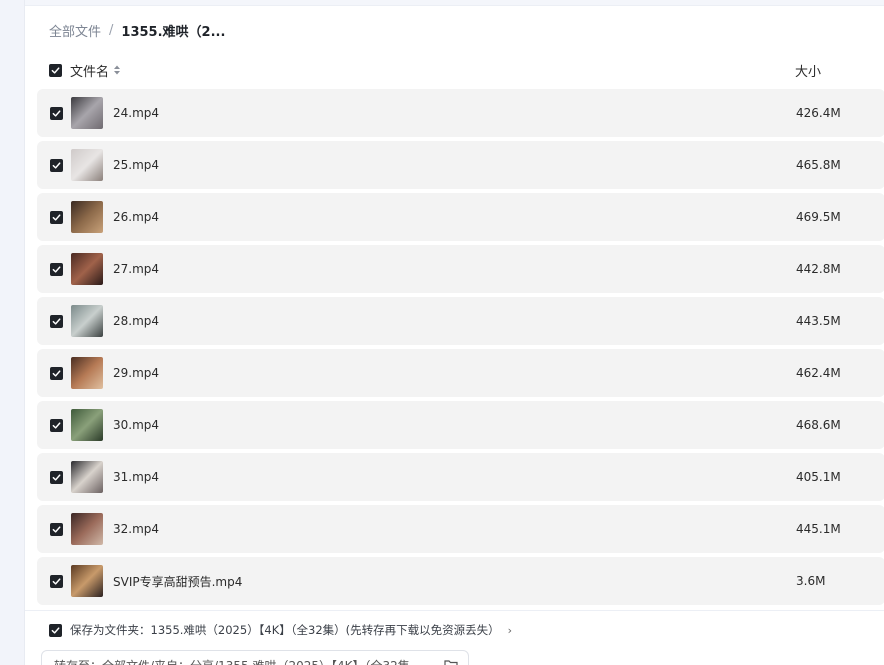 The height and width of the screenshot is (665, 884). Describe the element at coordinates (818, 269) in the screenshot. I see `file-size: 442.8M` at that location.